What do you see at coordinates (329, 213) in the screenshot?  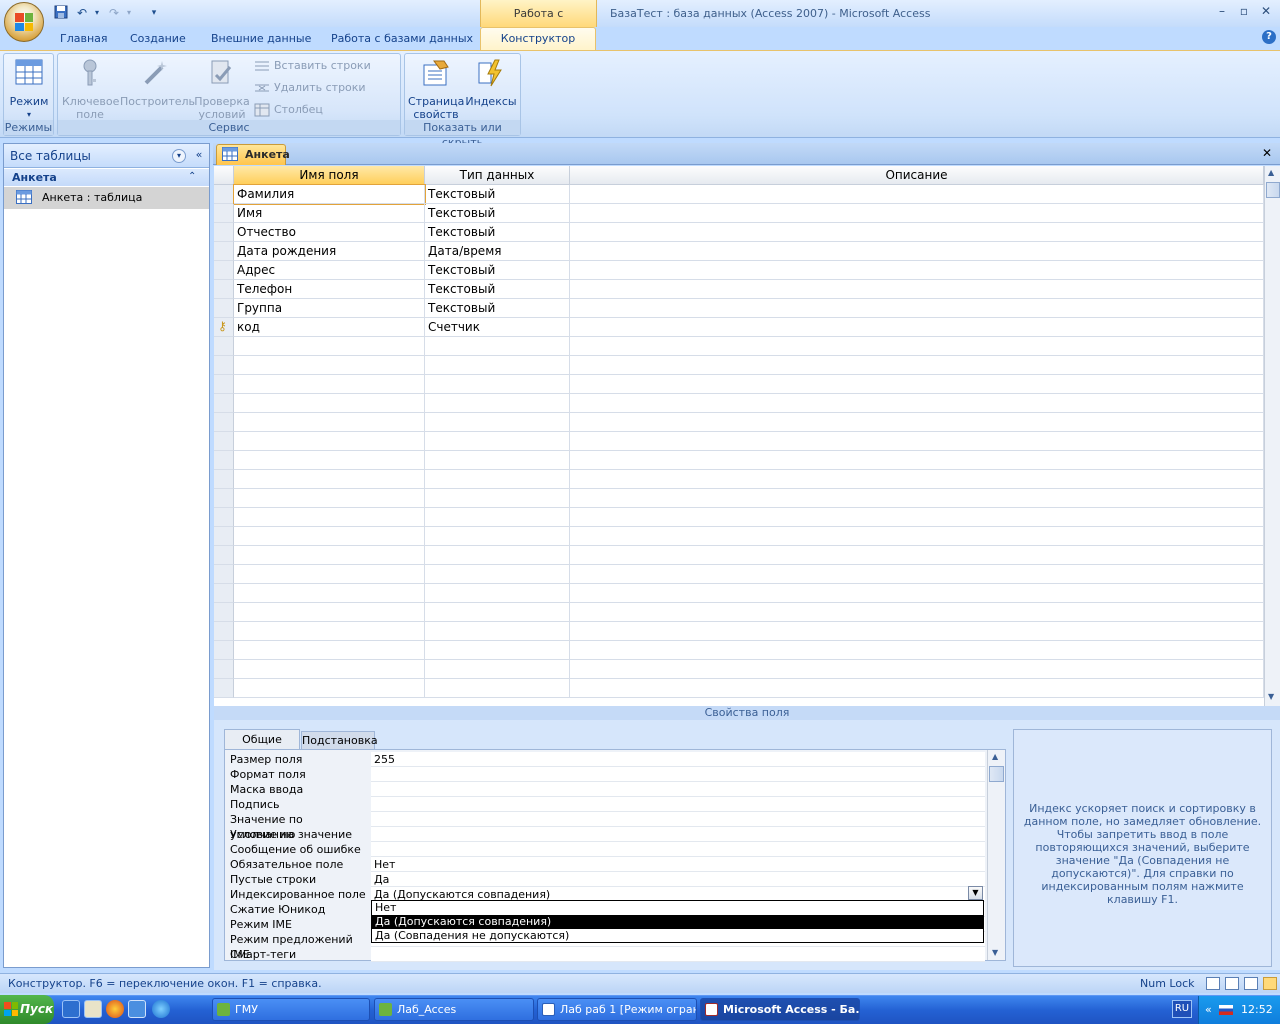 I see `field-name-cell: Имя` at bounding box center [329, 213].